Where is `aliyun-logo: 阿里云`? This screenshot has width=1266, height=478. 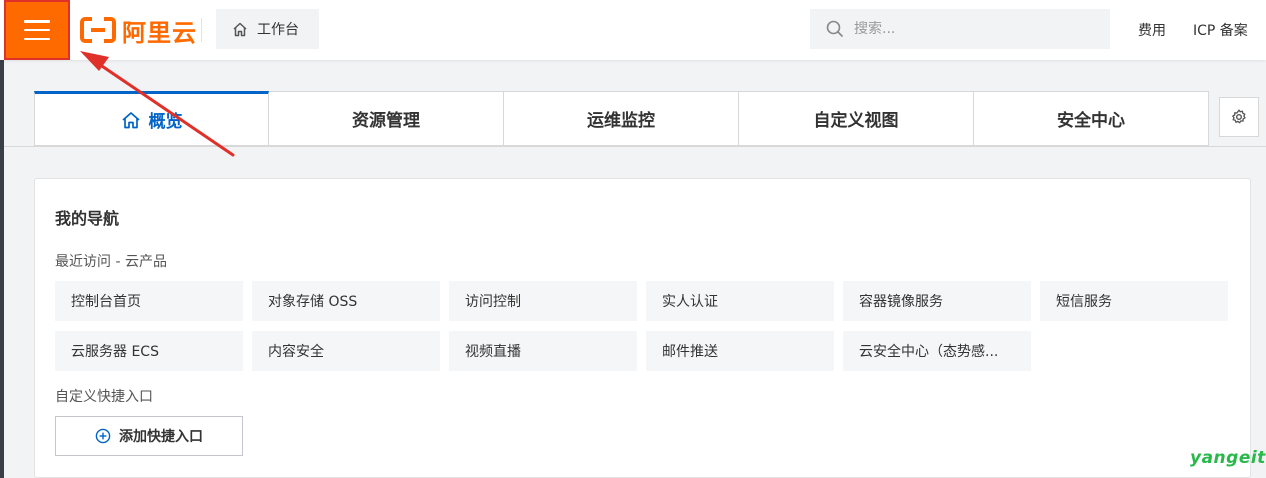 aliyun-logo: 阿里云 is located at coordinates (138, 31).